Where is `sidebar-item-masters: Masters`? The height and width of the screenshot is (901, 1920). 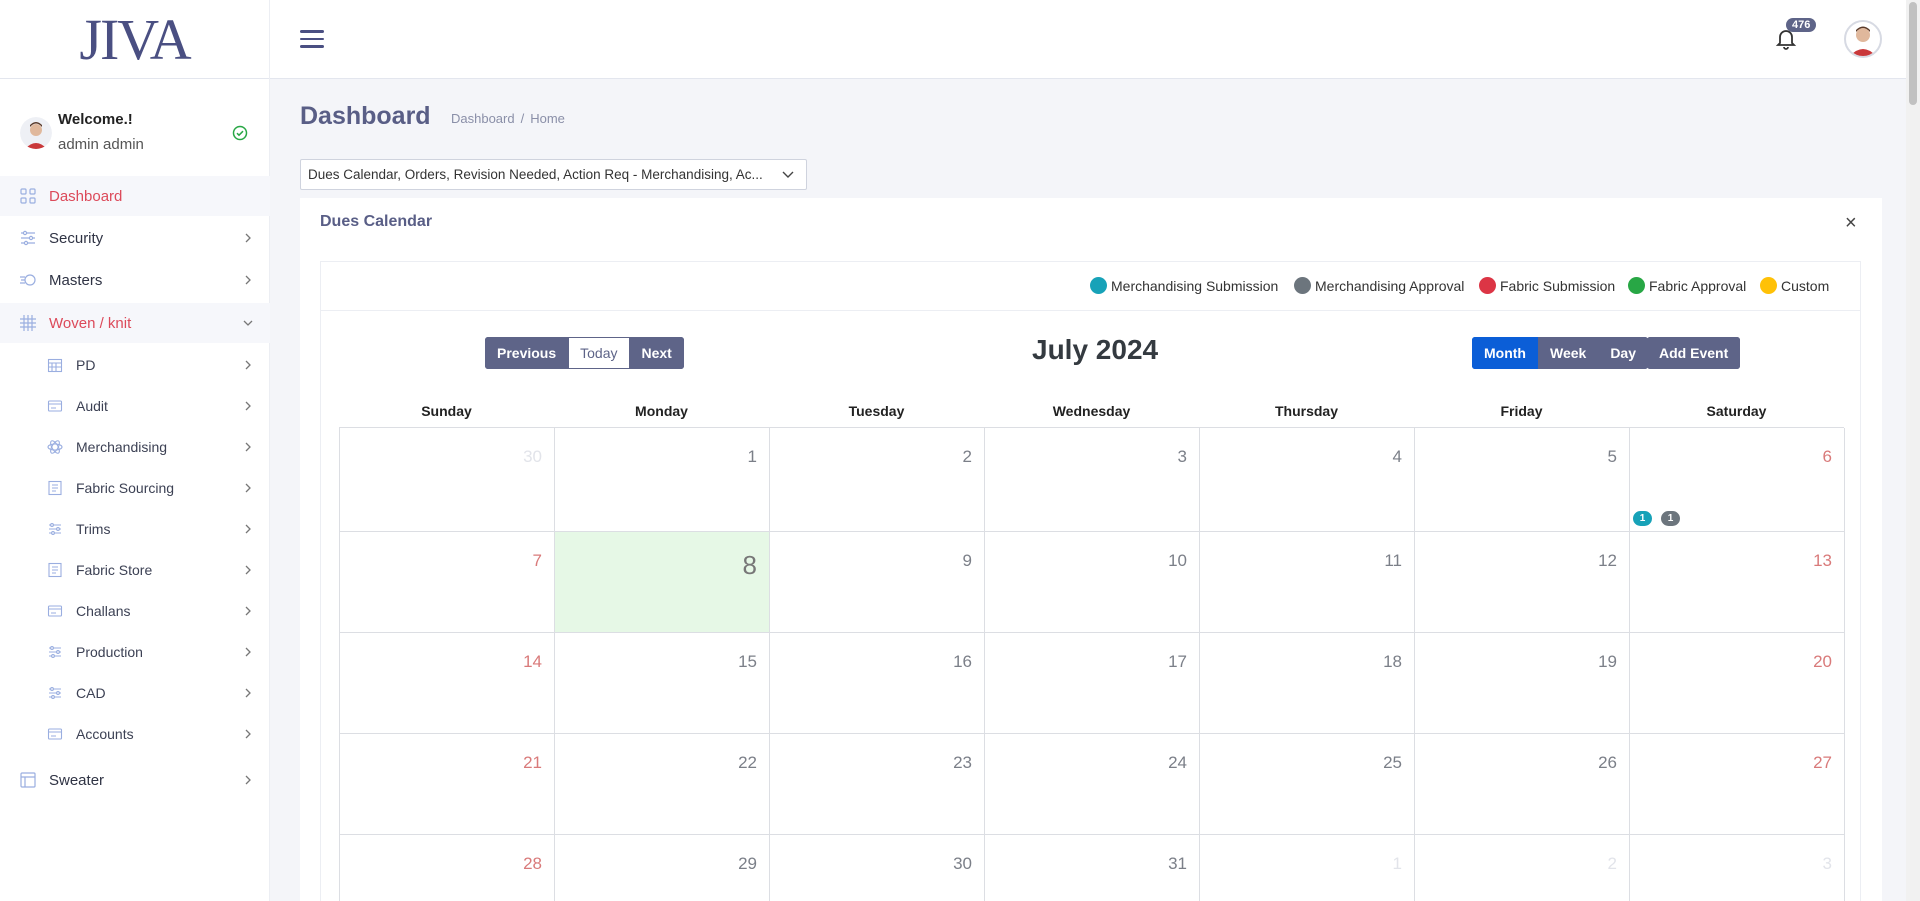 sidebar-item-masters: Masters is located at coordinates (135, 280).